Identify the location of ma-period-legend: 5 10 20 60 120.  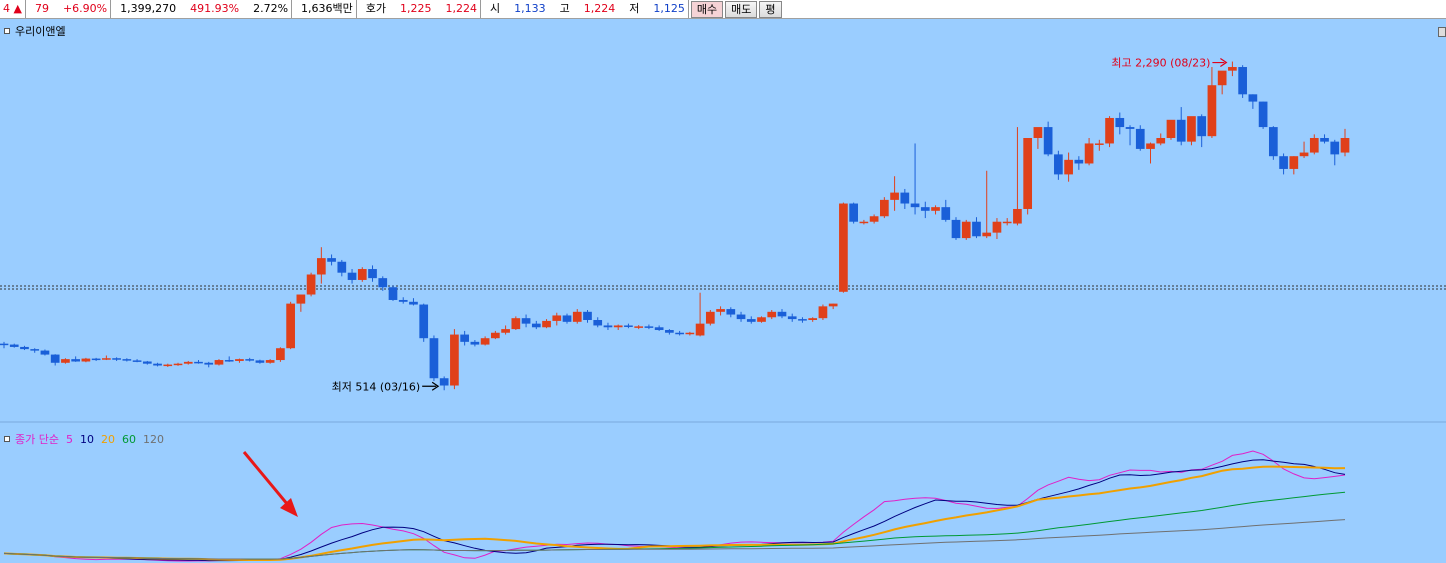
(111, 439).